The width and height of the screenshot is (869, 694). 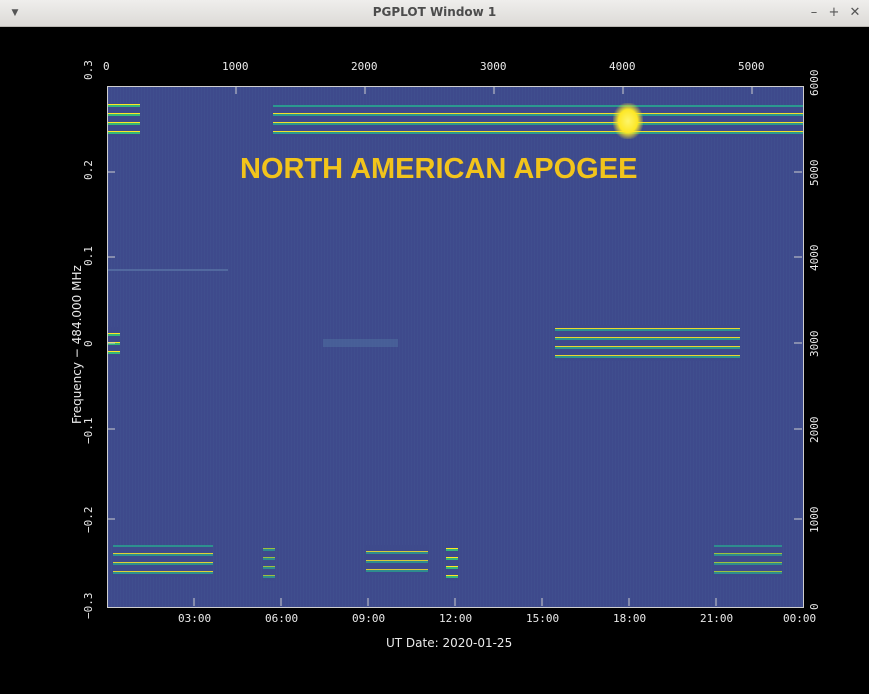 I want to click on top-tick-label: 0, so click(x=106, y=66).